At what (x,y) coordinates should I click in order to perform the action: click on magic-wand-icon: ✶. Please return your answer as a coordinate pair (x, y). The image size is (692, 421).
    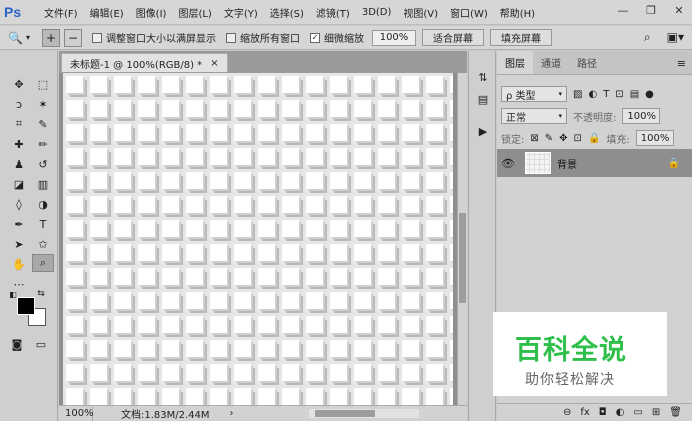
    Looking at the image, I should click on (43, 104).